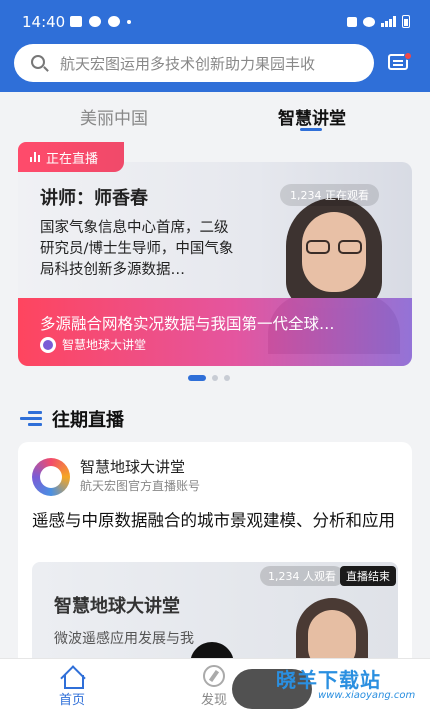 The width and height of the screenshot is (430, 716). I want to click on unread-dot, so click(408, 56).